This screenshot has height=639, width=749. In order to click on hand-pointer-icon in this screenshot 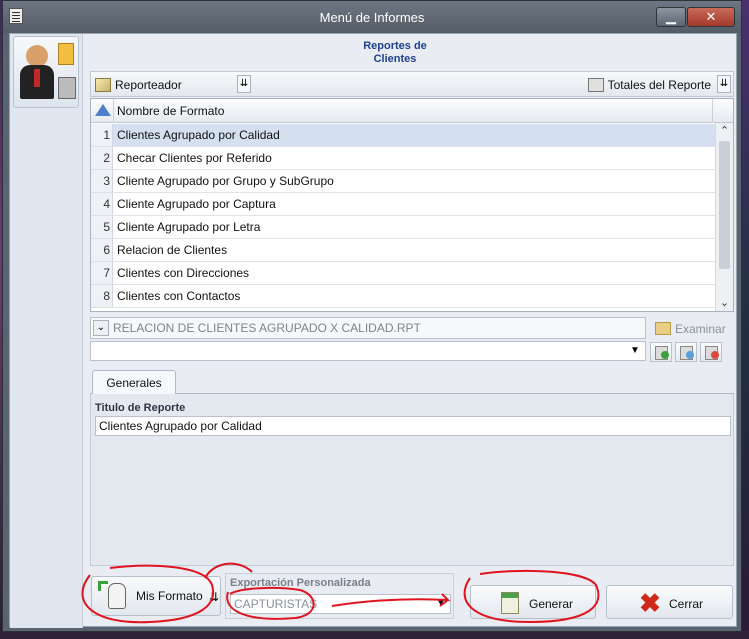, I will do `click(117, 596)`.